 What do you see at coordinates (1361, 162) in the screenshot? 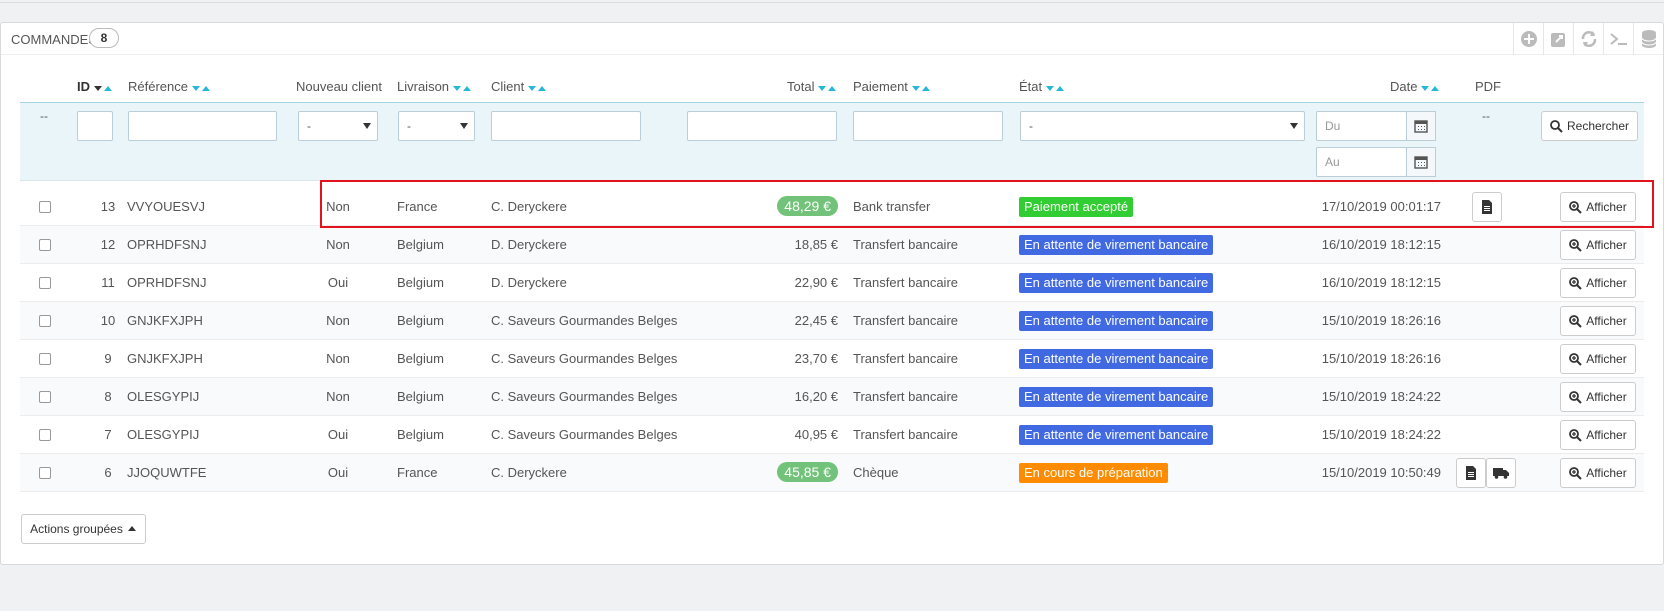
I see `filter-date-to-input: Au` at bounding box center [1361, 162].